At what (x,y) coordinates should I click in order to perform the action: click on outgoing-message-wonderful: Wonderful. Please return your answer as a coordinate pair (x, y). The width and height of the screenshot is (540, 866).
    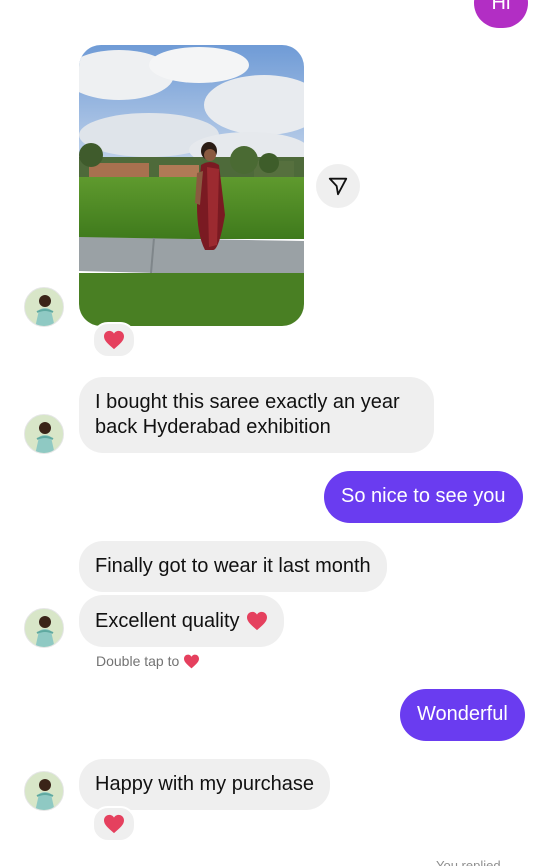
    Looking at the image, I should click on (462, 715).